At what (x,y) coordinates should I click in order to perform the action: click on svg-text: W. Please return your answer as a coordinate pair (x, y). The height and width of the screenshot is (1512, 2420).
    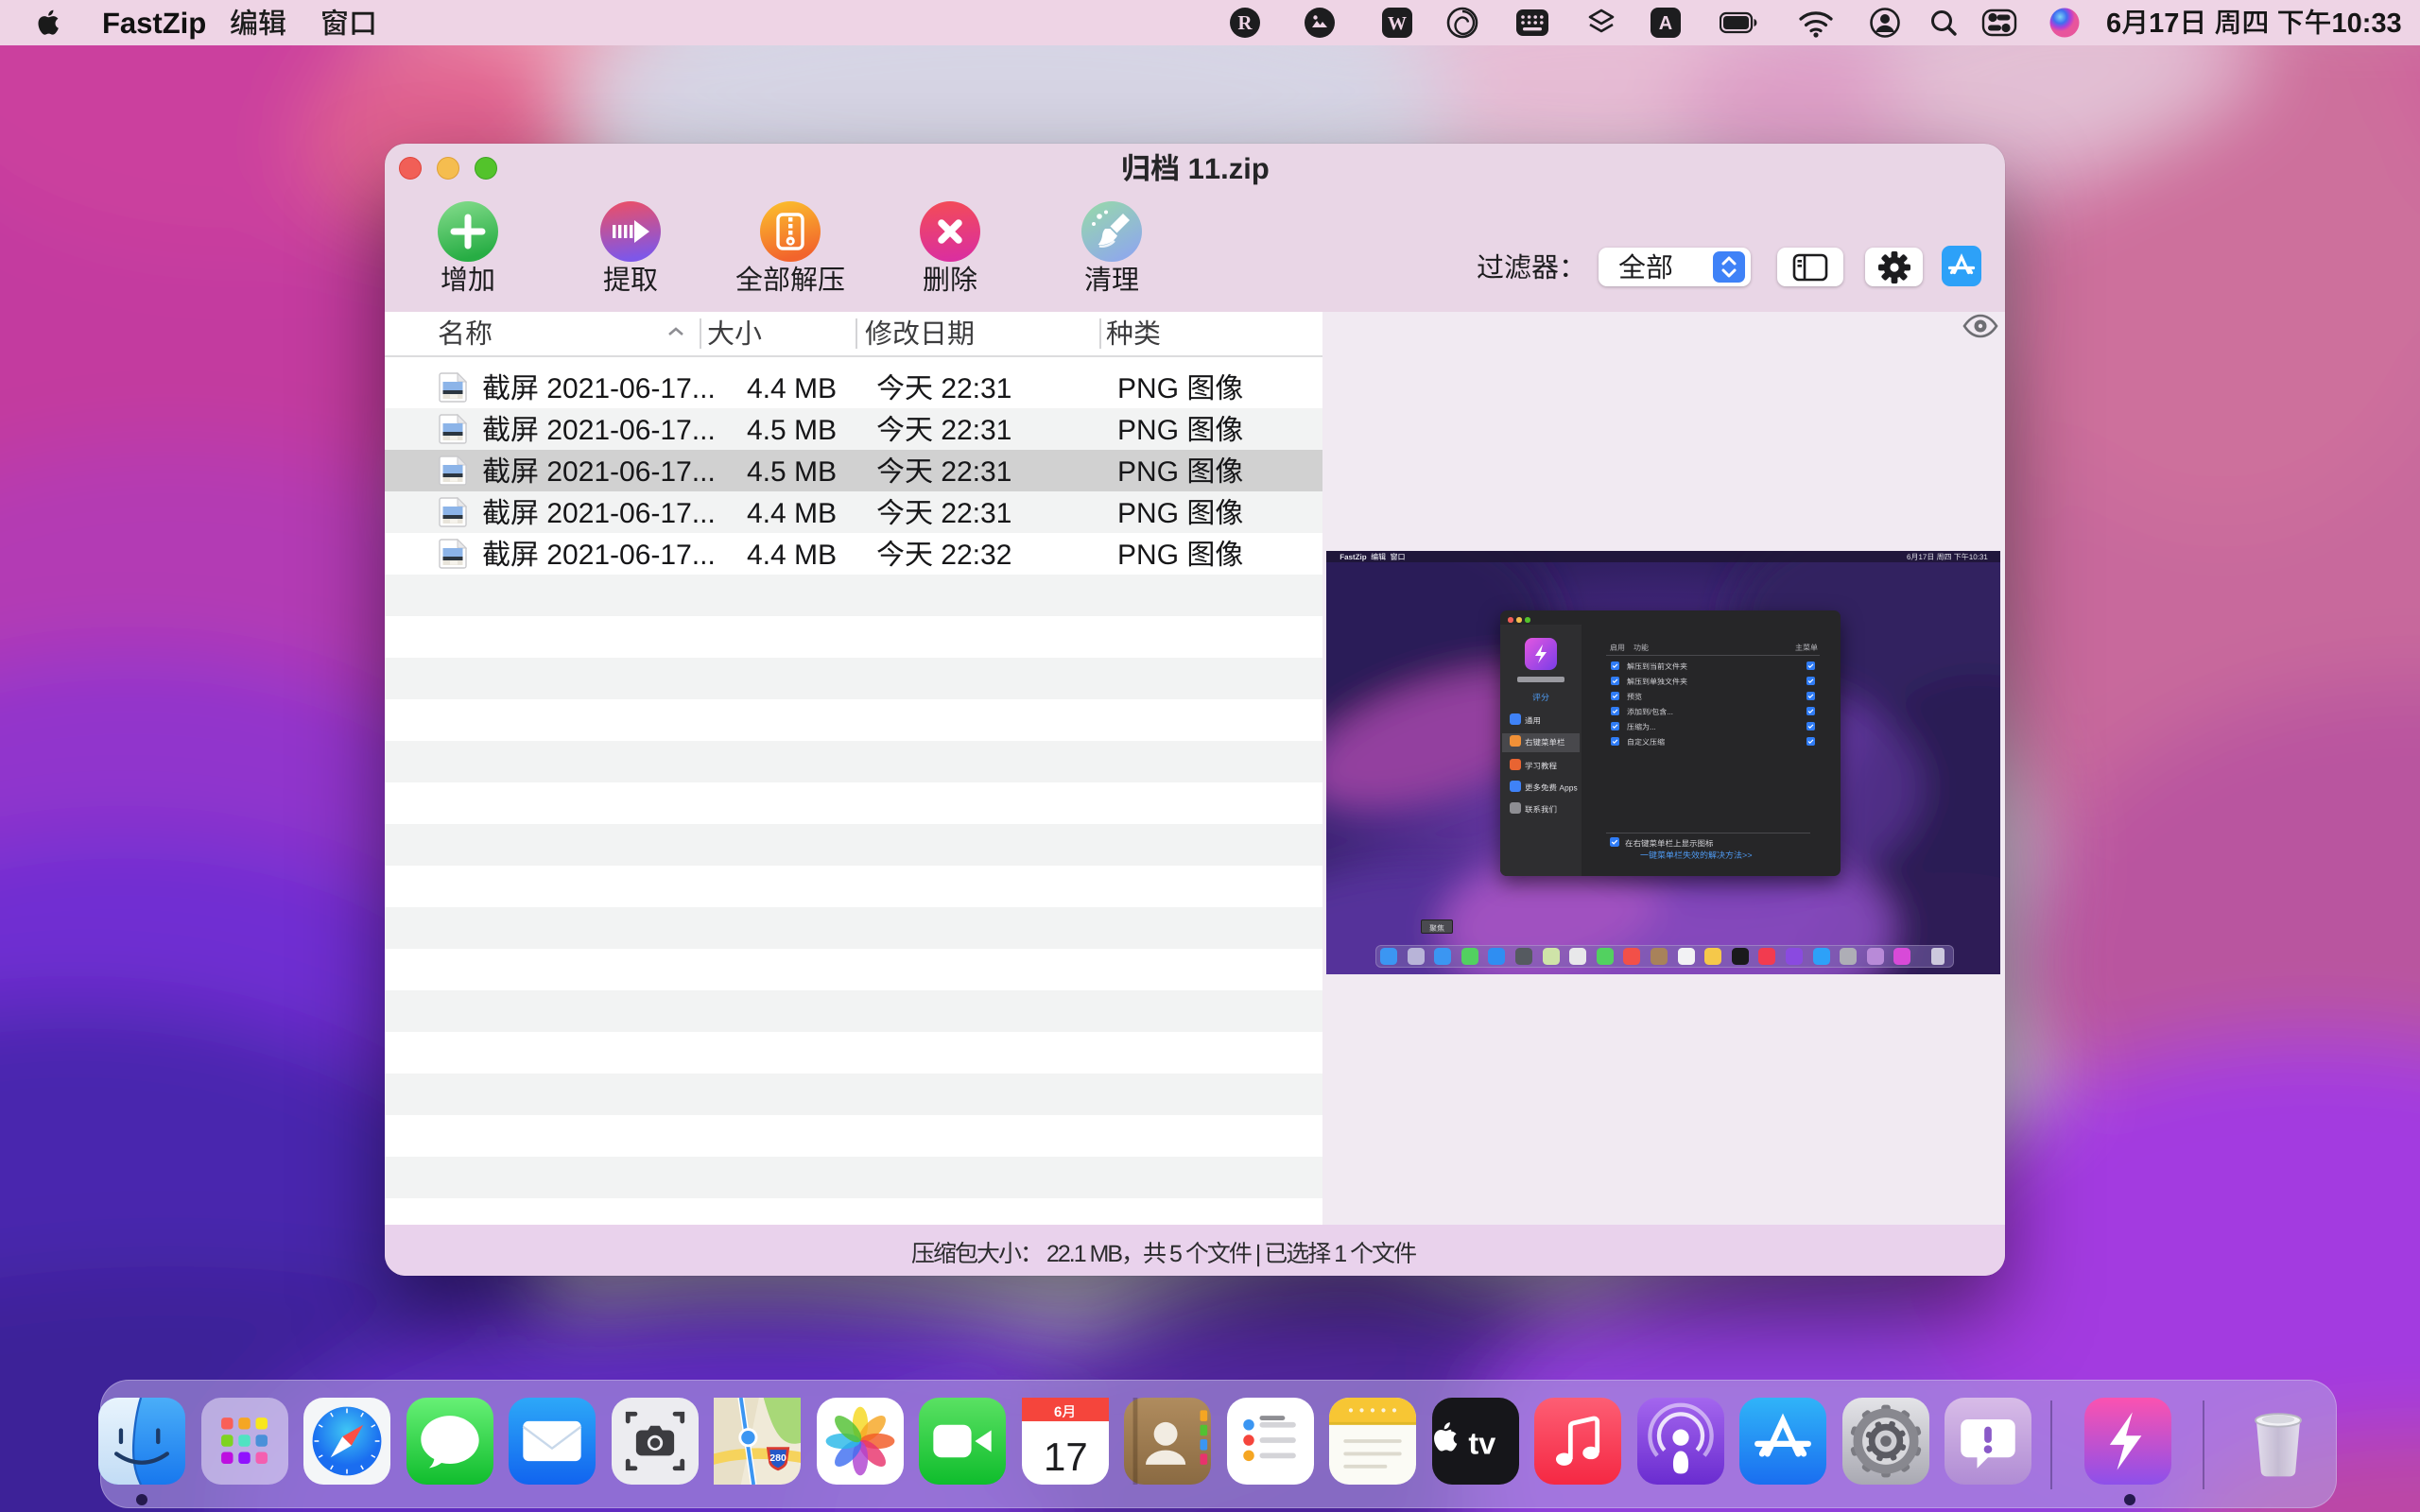
    Looking at the image, I should click on (1397, 23).